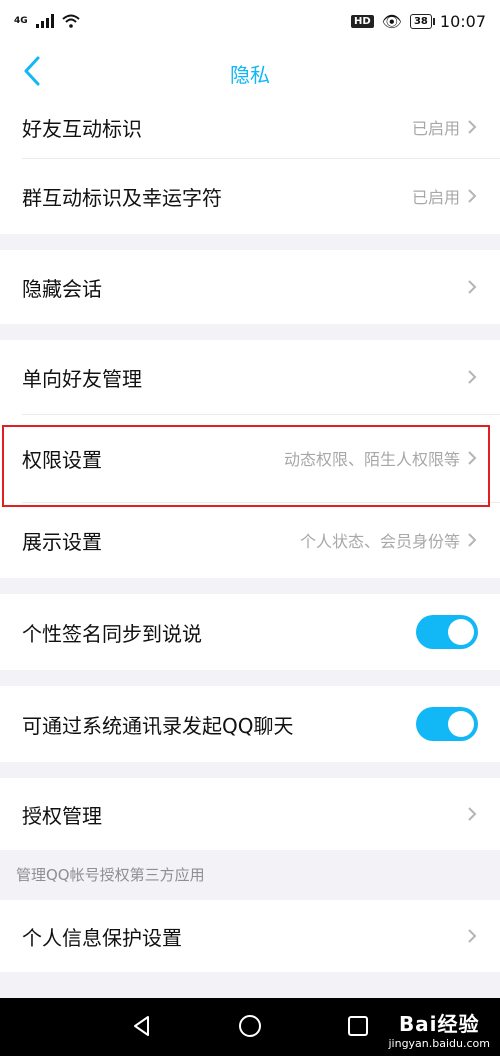 Image resolution: width=500 pixels, height=1056 pixels. What do you see at coordinates (250, 21) in the screenshot?
I see `status-bar: 4G HD 👁 38 10:07` at bounding box center [250, 21].